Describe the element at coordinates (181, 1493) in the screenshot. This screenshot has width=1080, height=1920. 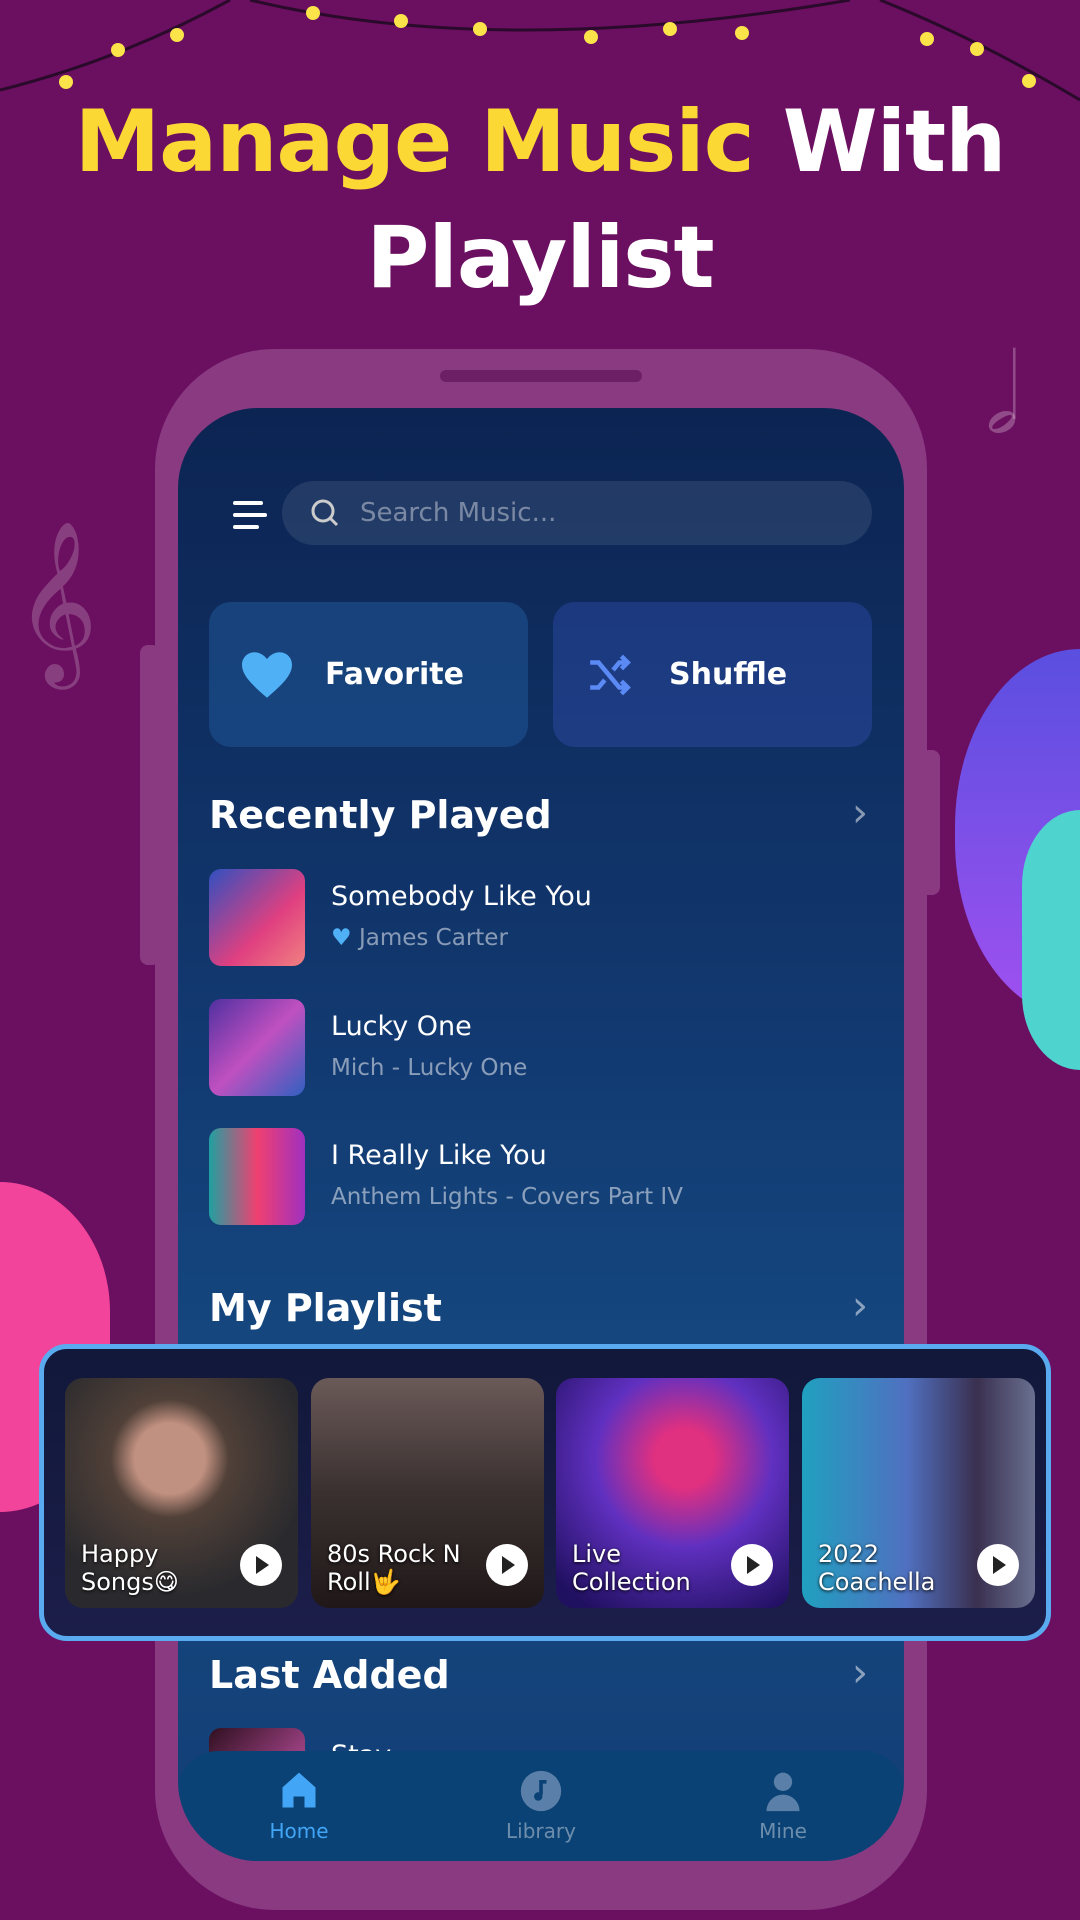
I see `playlist-card: Happy Songs😋` at that location.